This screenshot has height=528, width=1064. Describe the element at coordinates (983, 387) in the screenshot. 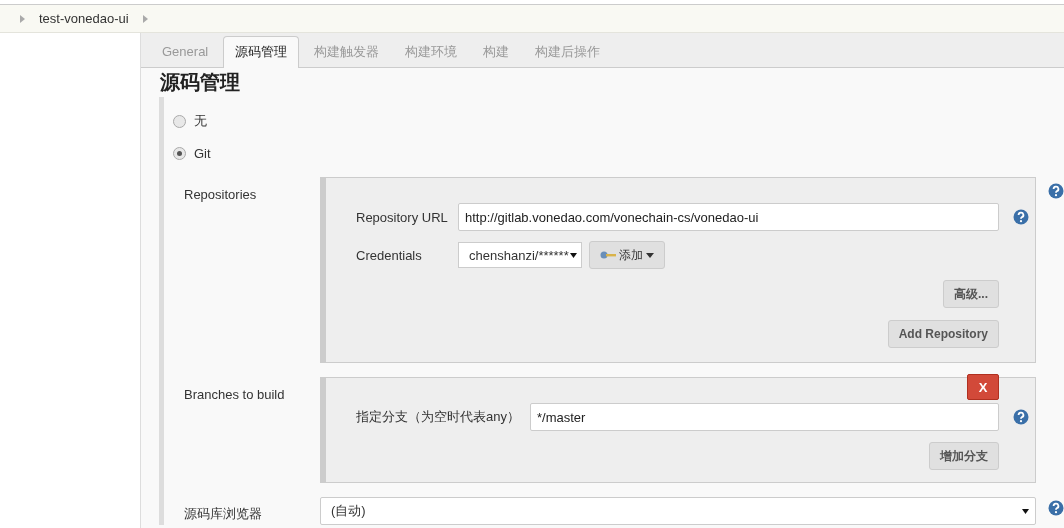

I see `delete-button: X` at that location.